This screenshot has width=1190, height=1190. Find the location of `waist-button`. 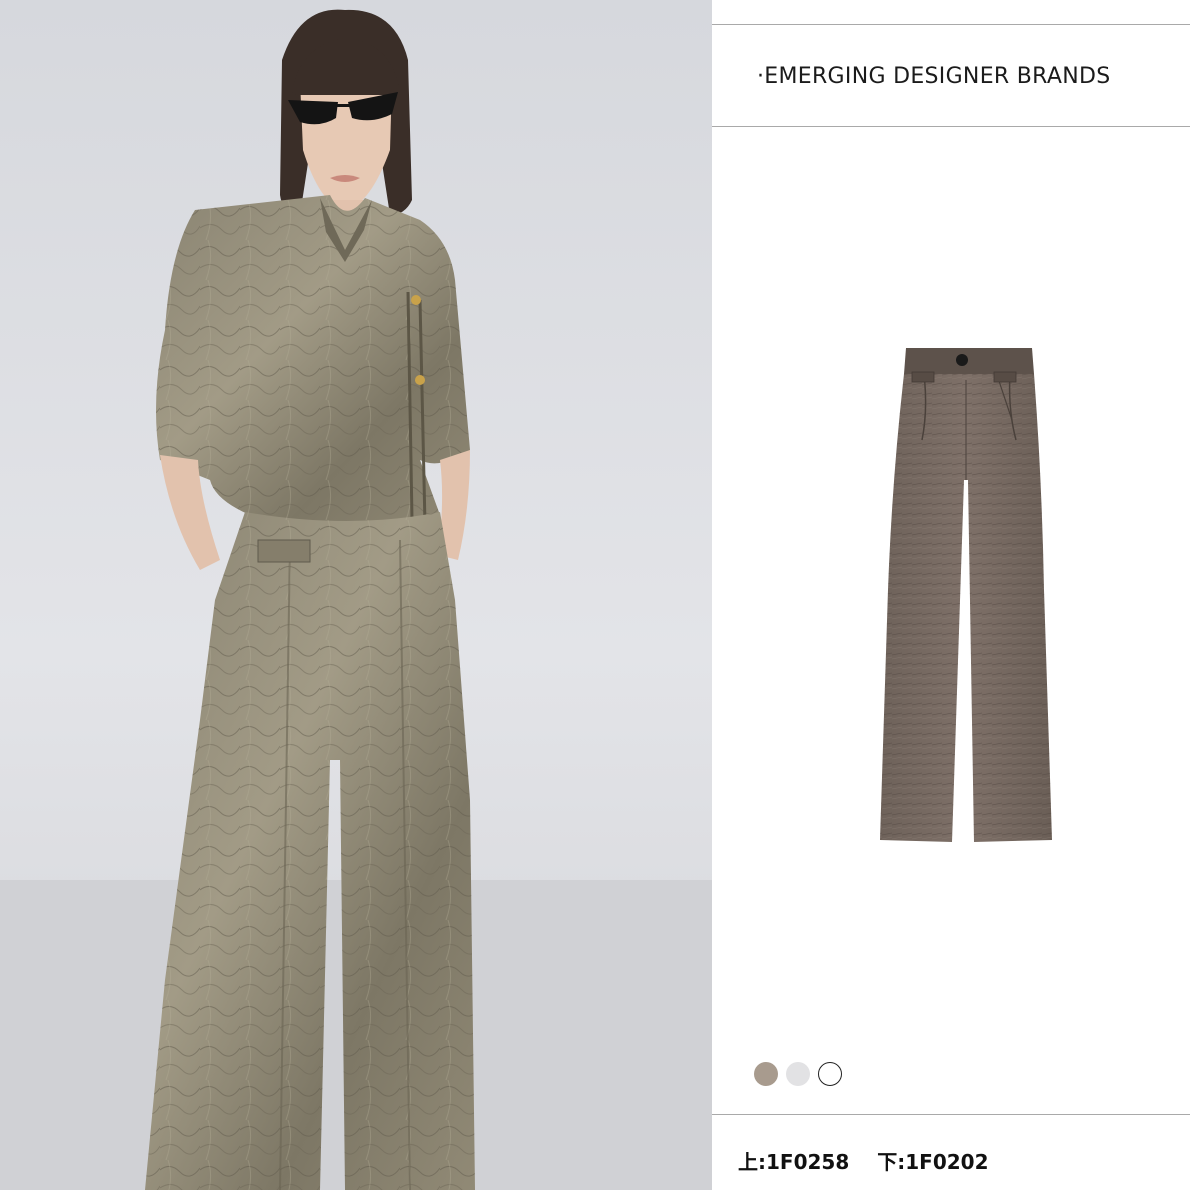

waist-button is located at coordinates (962, 360).